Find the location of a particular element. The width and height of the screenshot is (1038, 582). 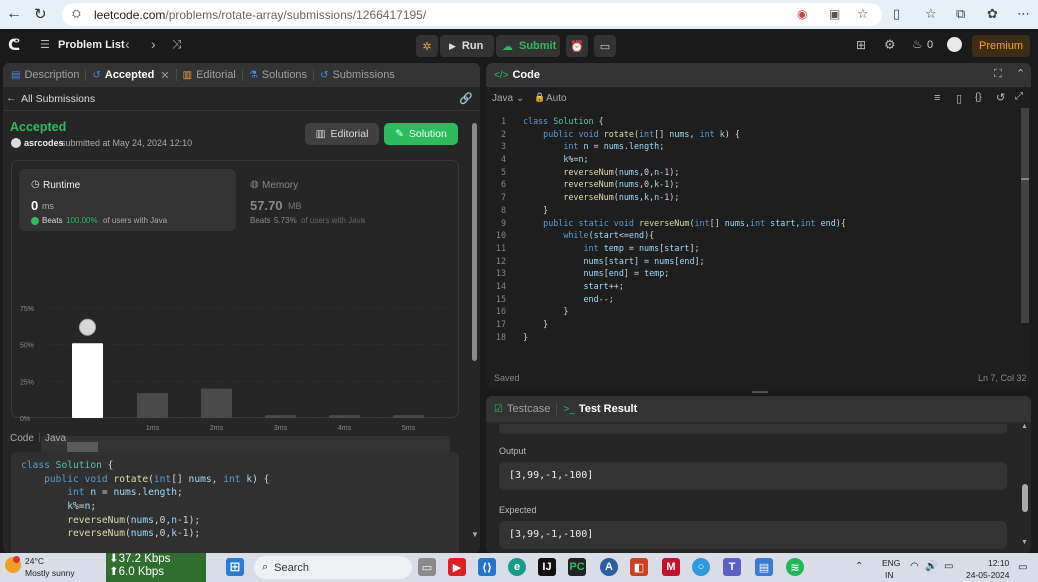

user-avatar is located at coordinates (16, 143).